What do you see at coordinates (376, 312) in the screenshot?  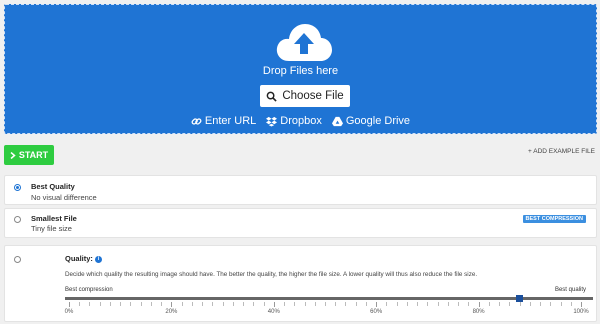 I see `slider-tick-label: 60%` at bounding box center [376, 312].